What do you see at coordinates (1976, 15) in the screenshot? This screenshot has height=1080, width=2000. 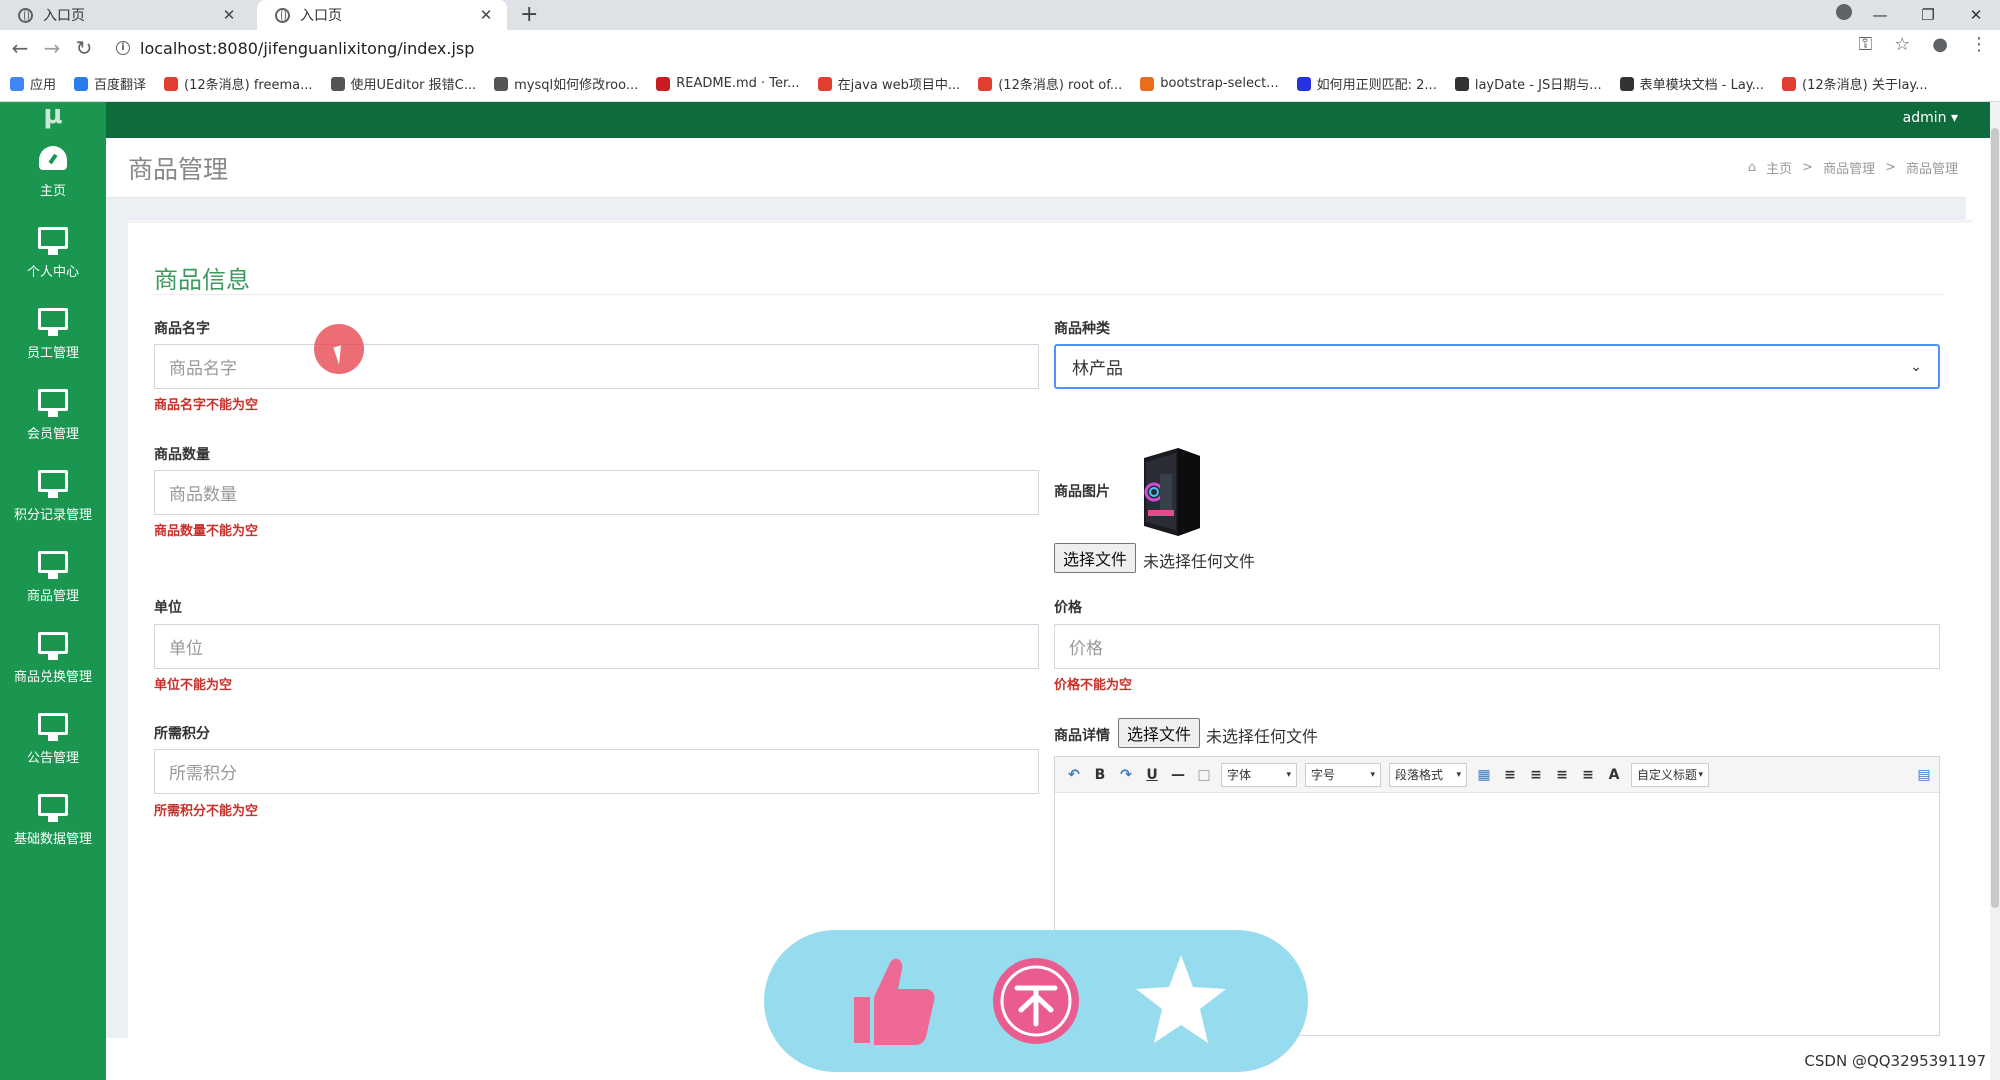 I see `close-window-icon: ✕` at bounding box center [1976, 15].